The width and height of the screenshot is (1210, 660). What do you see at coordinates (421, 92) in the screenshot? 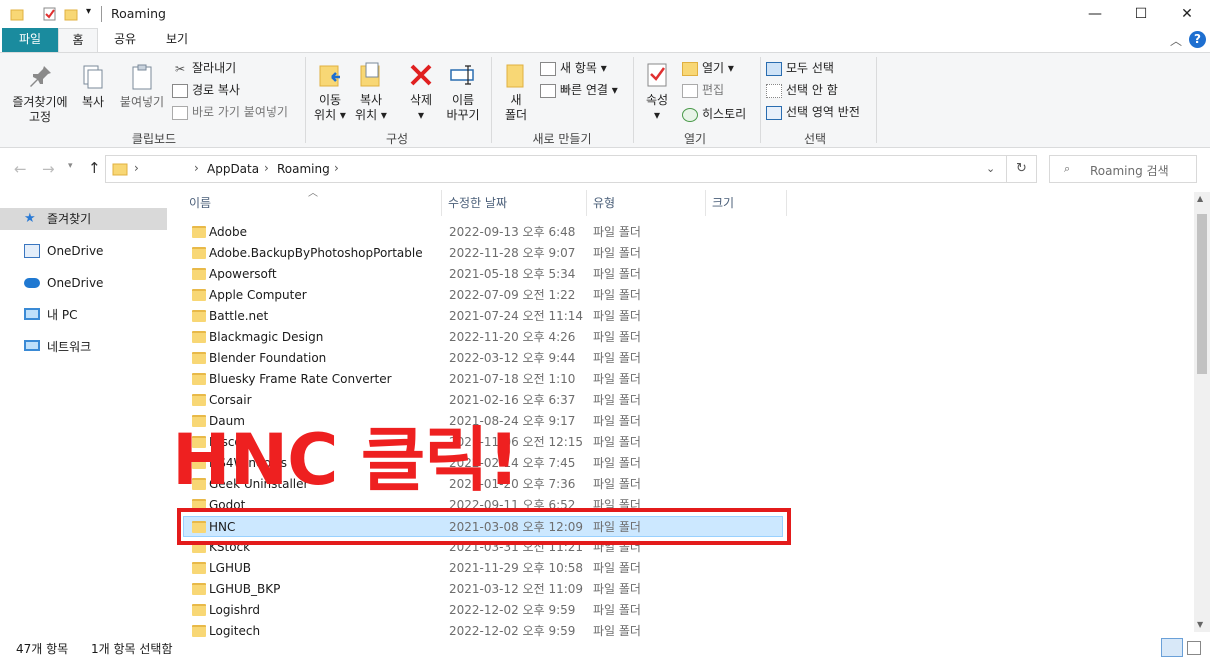
I see `delete-button: 삭제 ▾` at bounding box center [421, 92].